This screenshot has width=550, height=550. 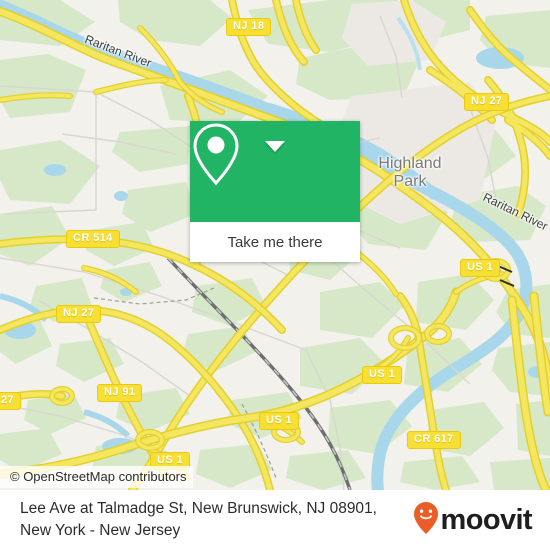 I want to click on popup-tail, so click(x=275, y=146).